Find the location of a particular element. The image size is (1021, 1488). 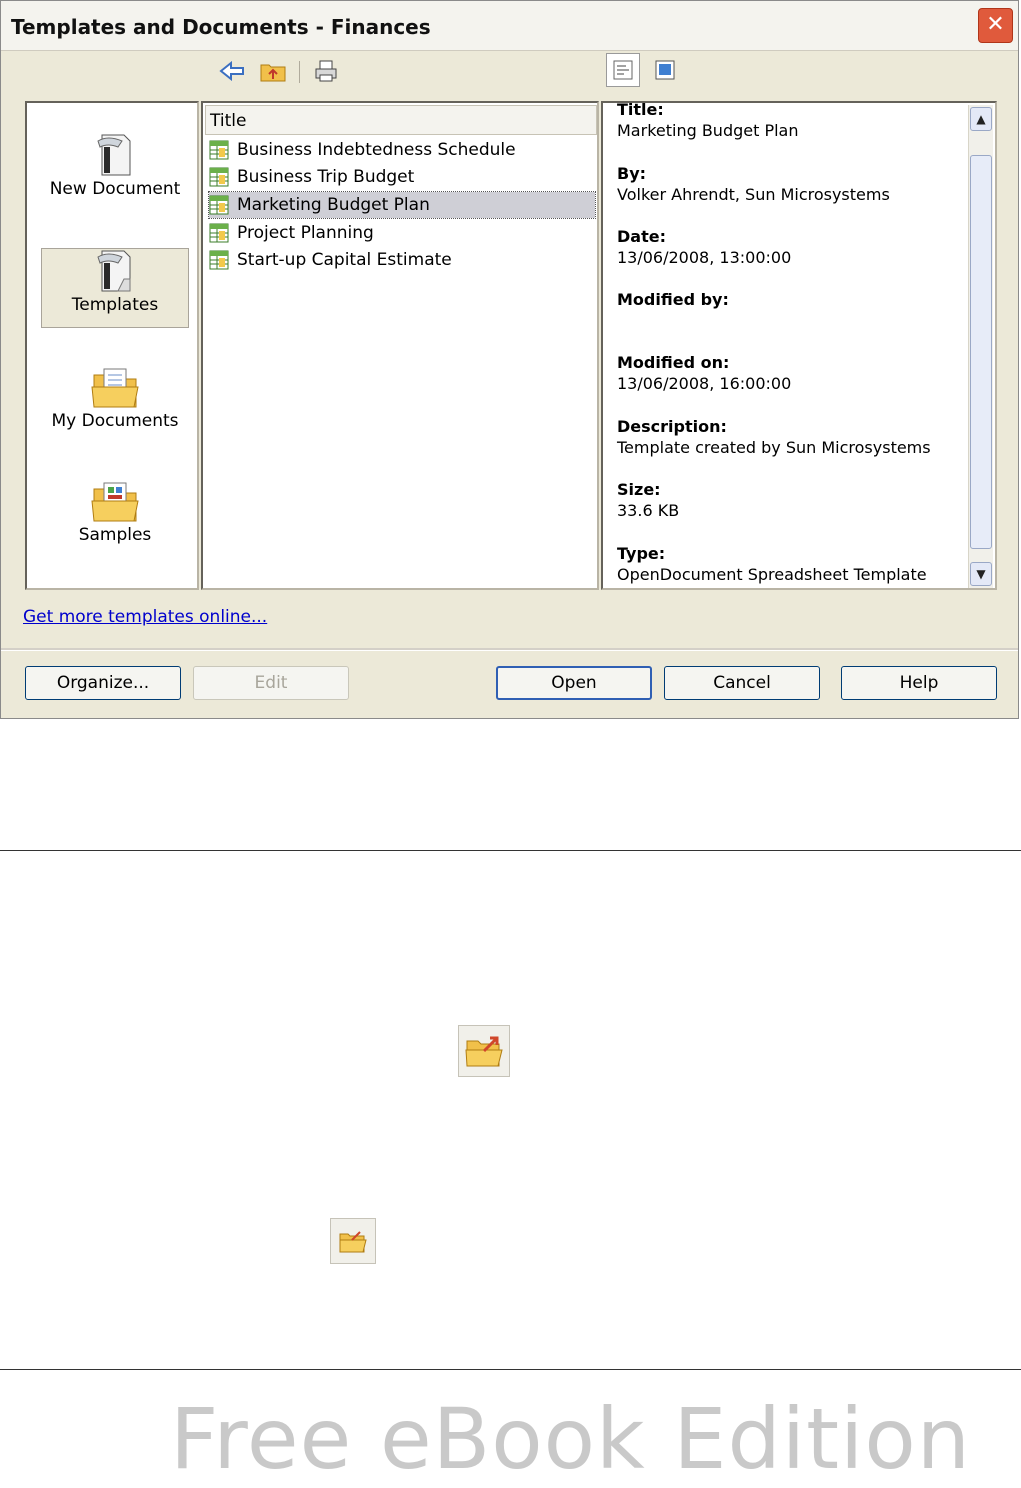

templates-icon is located at coordinates (114, 271).